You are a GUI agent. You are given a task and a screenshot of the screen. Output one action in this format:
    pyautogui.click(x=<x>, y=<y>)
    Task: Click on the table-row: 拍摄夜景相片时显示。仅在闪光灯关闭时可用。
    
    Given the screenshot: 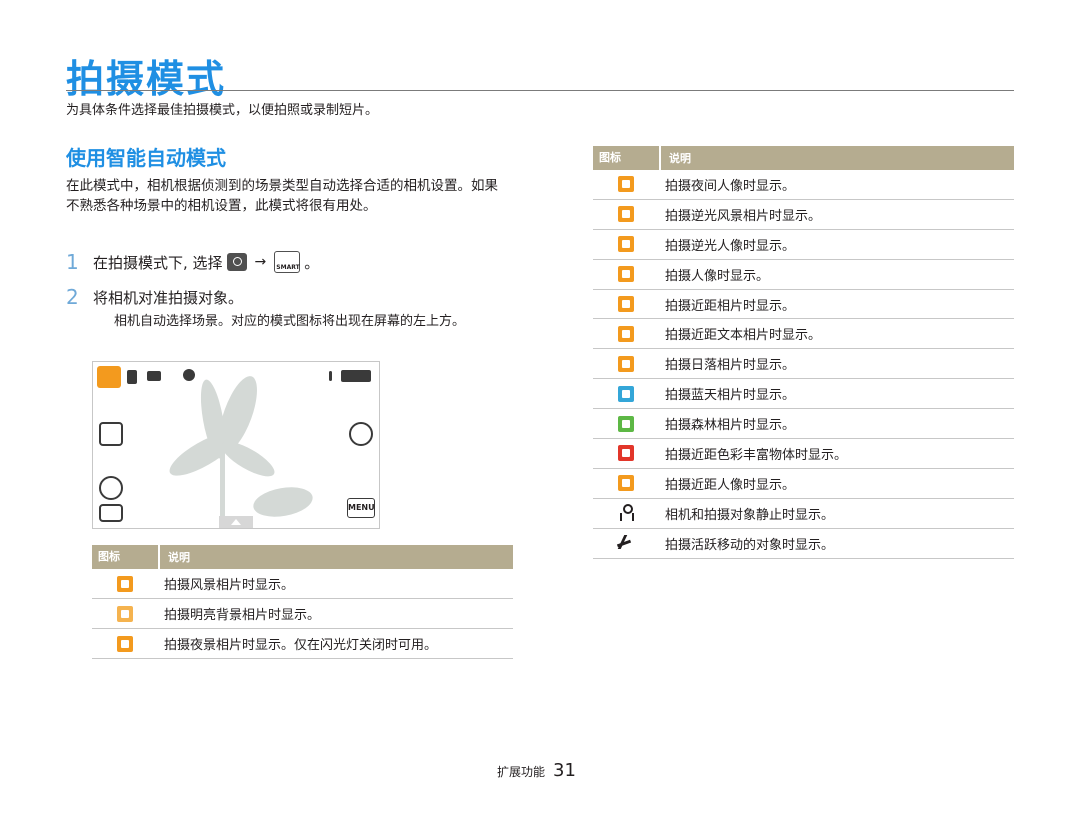 What is the action you would take?
    pyautogui.click(x=302, y=644)
    